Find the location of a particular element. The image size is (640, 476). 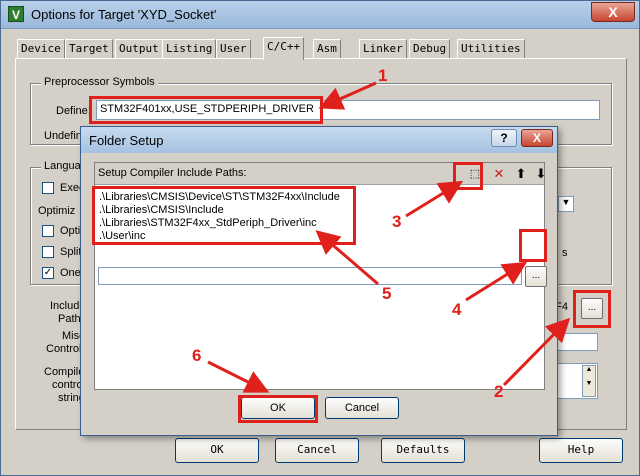

dropdown-arrow-icon: ▼ is located at coordinates (566, 204).